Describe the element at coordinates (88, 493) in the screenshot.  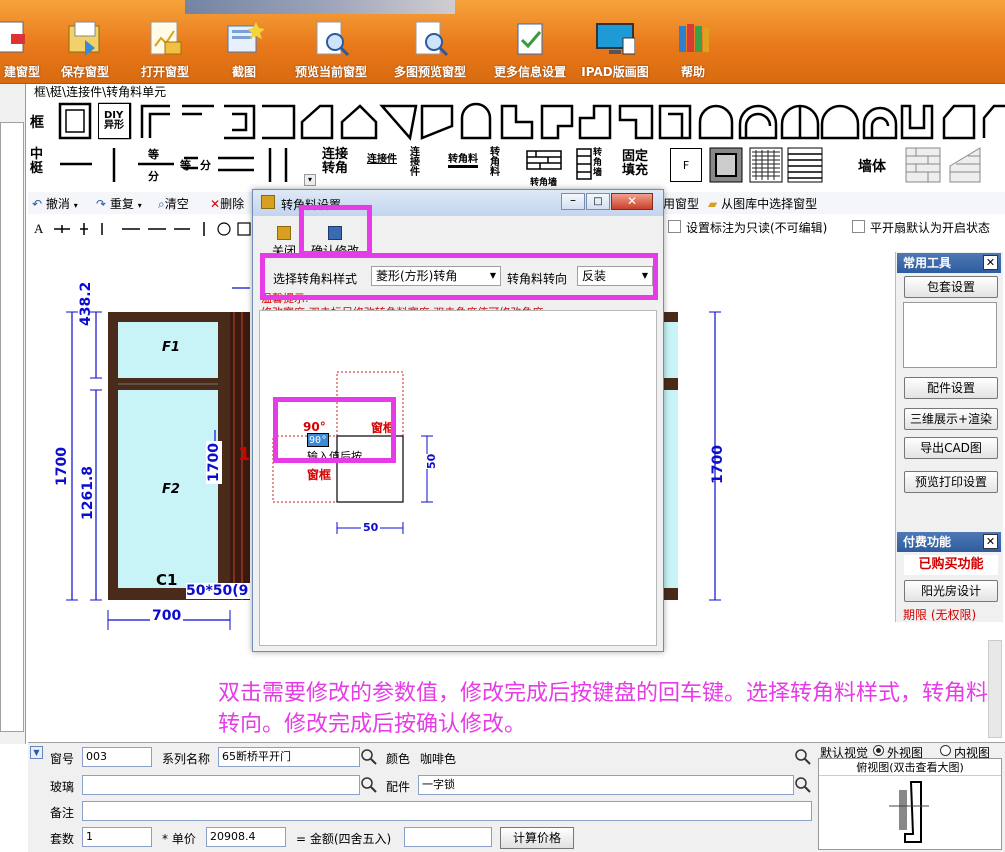
I see `dim-bottom-height: 1261.8` at that location.